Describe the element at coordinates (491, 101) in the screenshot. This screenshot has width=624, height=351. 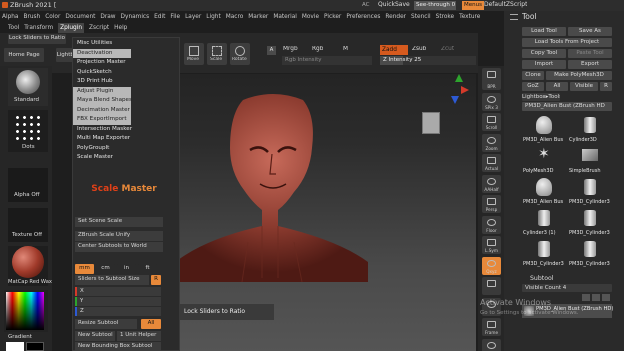
I see `spix-icon: SPix 3` at that location.